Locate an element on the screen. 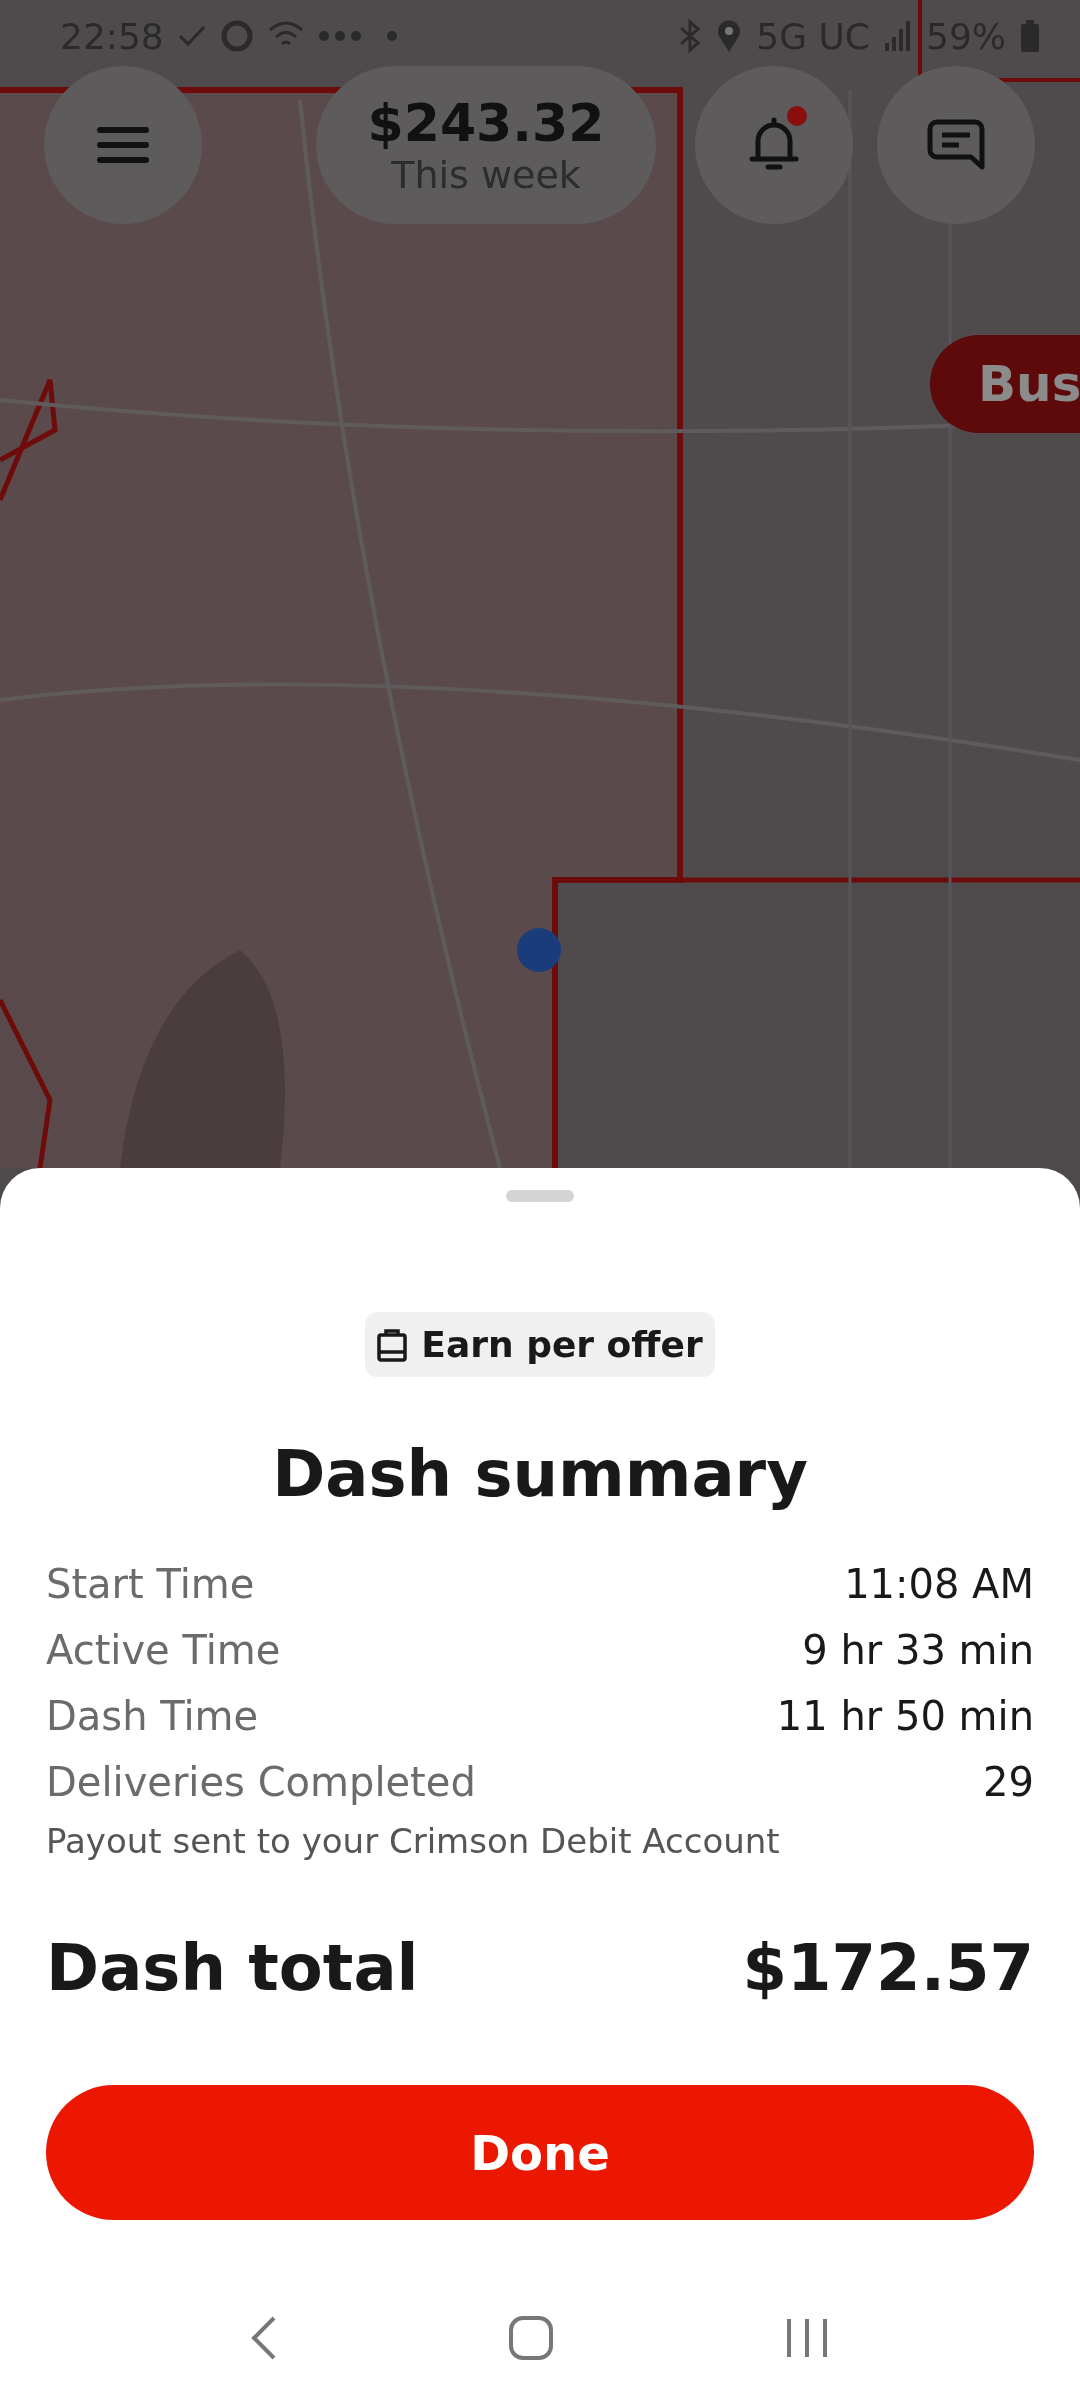 This screenshot has height=2408, width=1080. recents-icon is located at coordinates (806, 2338).